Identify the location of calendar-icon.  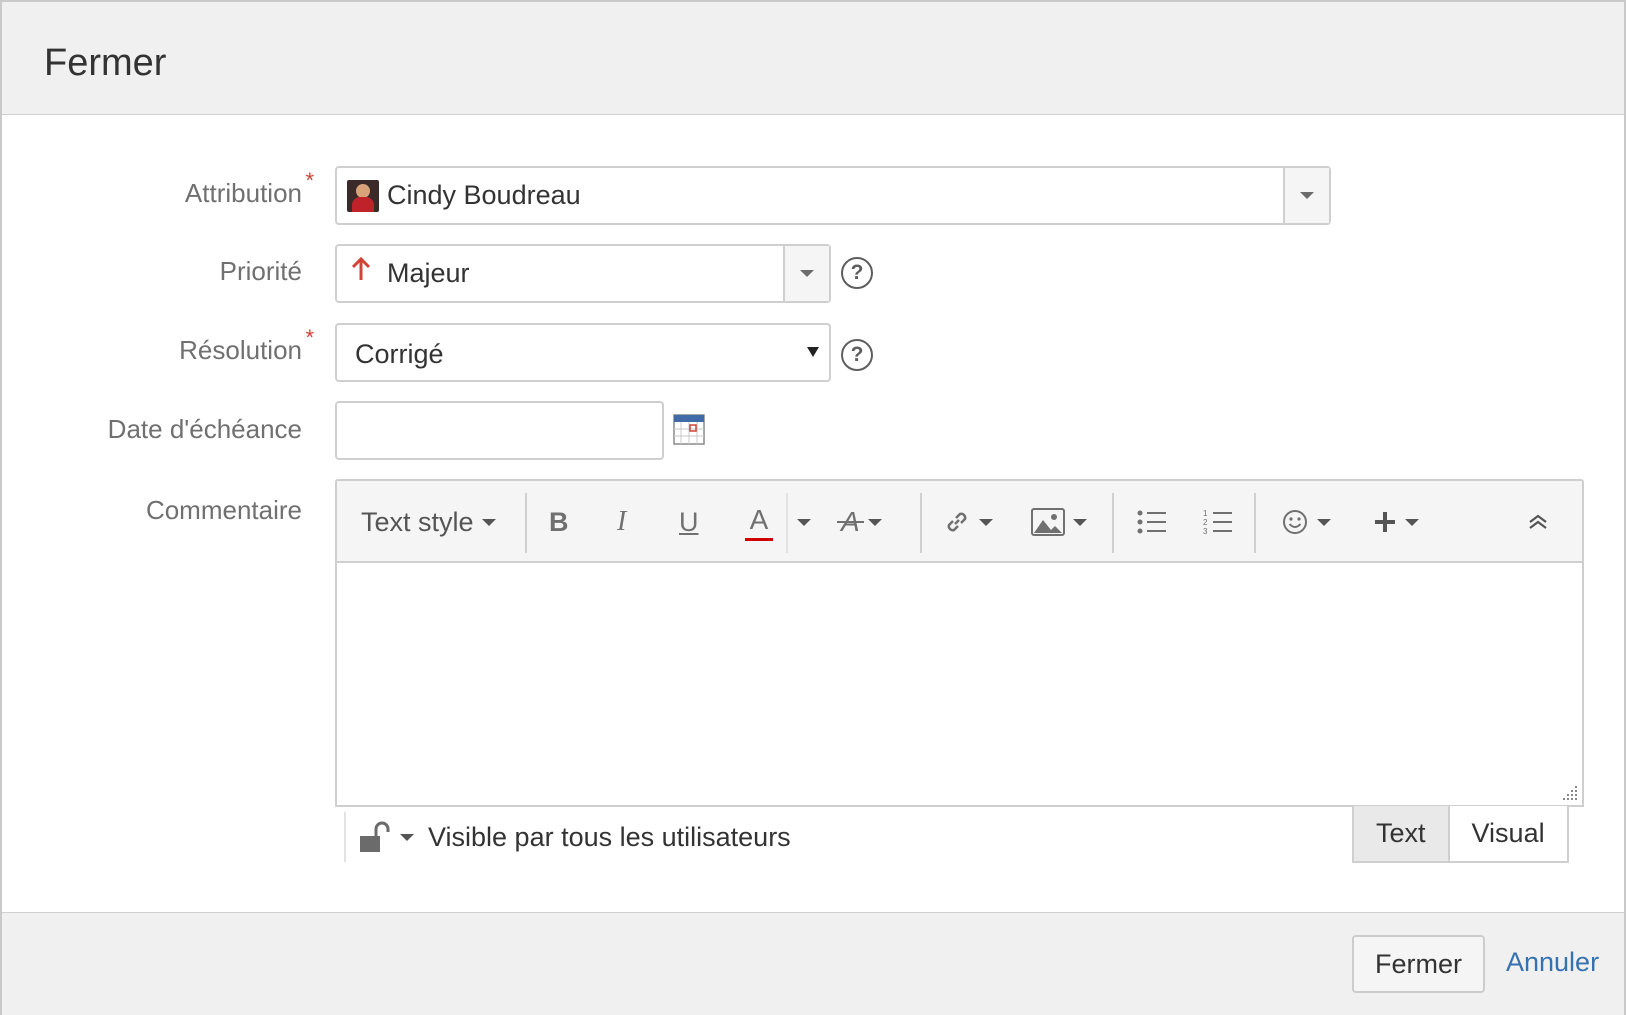
(689, 431).